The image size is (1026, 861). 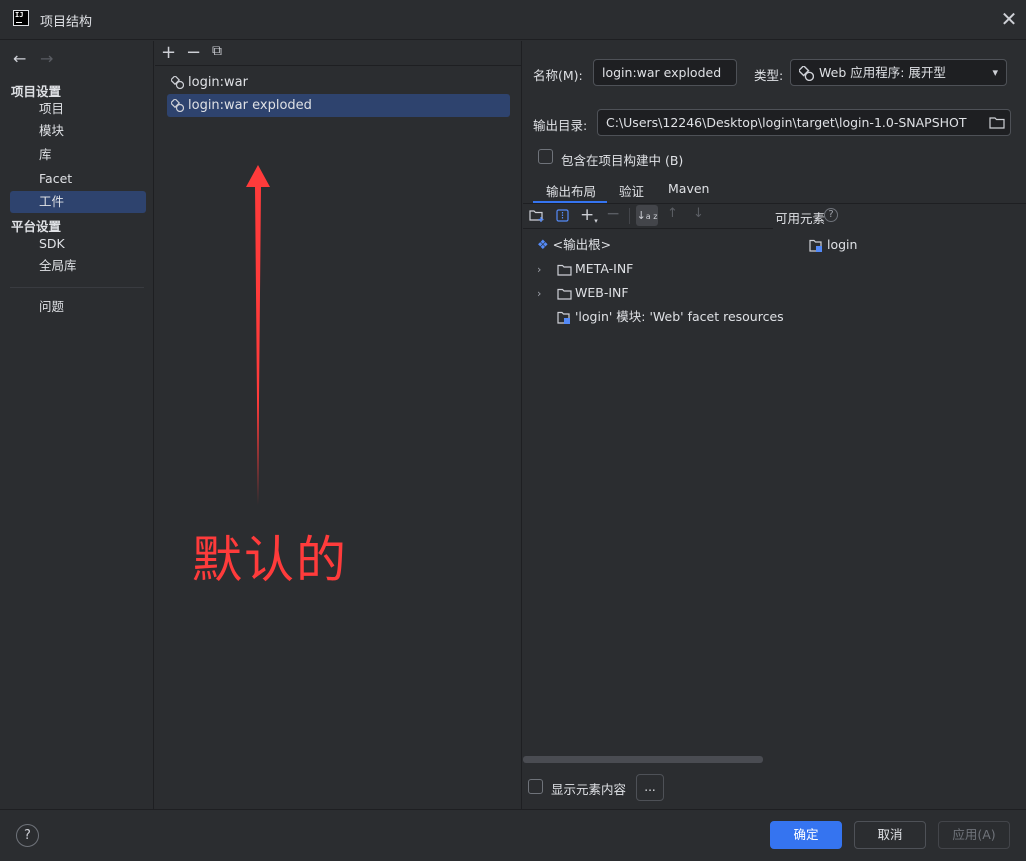 I want to click on remove-artifact-button: −, so click(x=193, y=52).